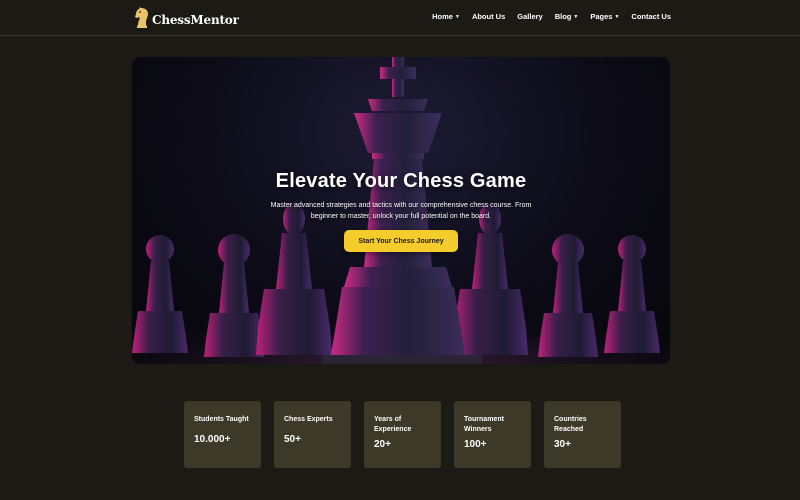 The image size is (800, 500). What do you see at coordinates (195, 20) in the screenshot?
I see `brand-name: ChessMentor` at bounding box center [195, 20].